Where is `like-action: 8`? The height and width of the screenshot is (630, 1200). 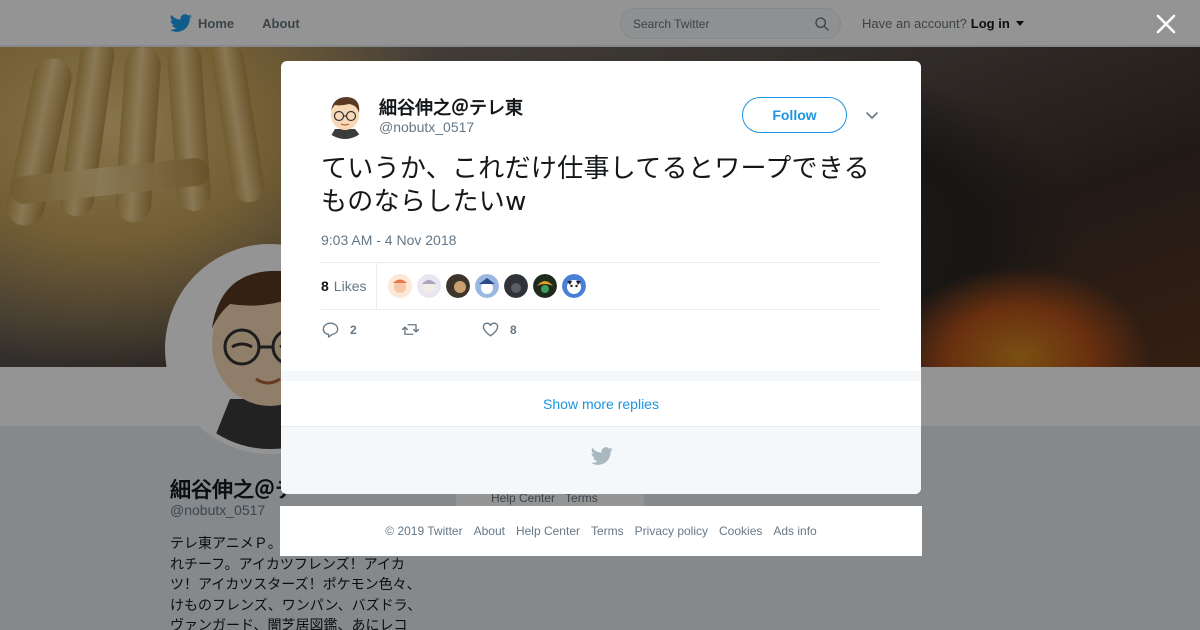 like-action: 8 is located at coordinates (499, 329).